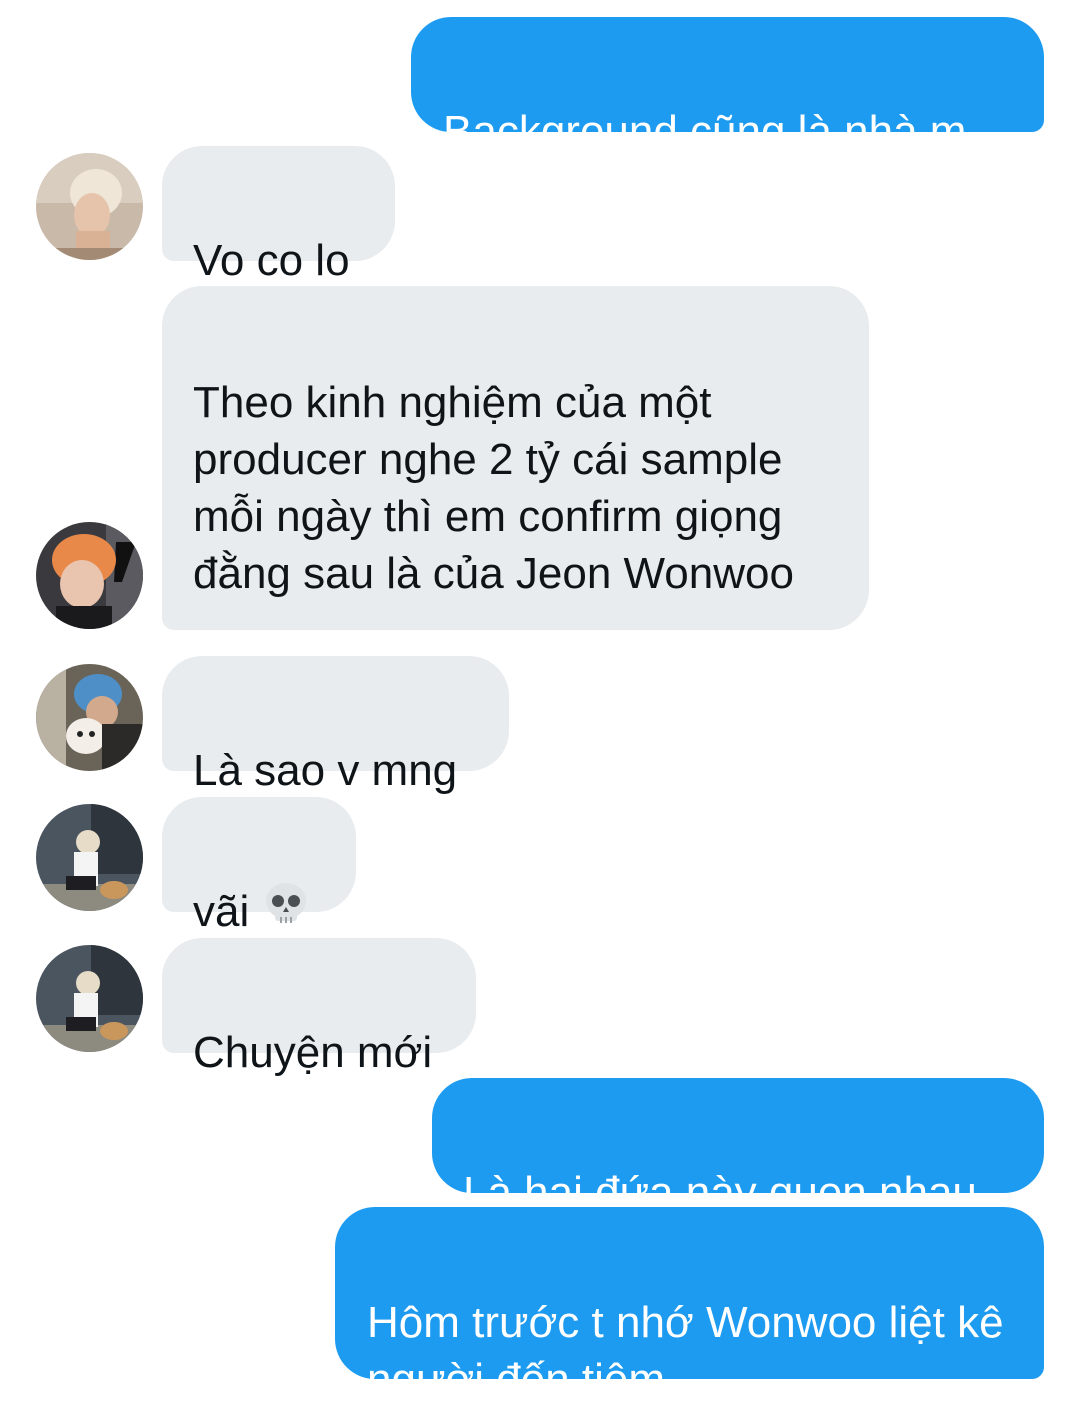  What do you see at coordinates (271, 260) in the screenshot?
I see `message-text: Vo co lo` at bounding box center [271, 260].